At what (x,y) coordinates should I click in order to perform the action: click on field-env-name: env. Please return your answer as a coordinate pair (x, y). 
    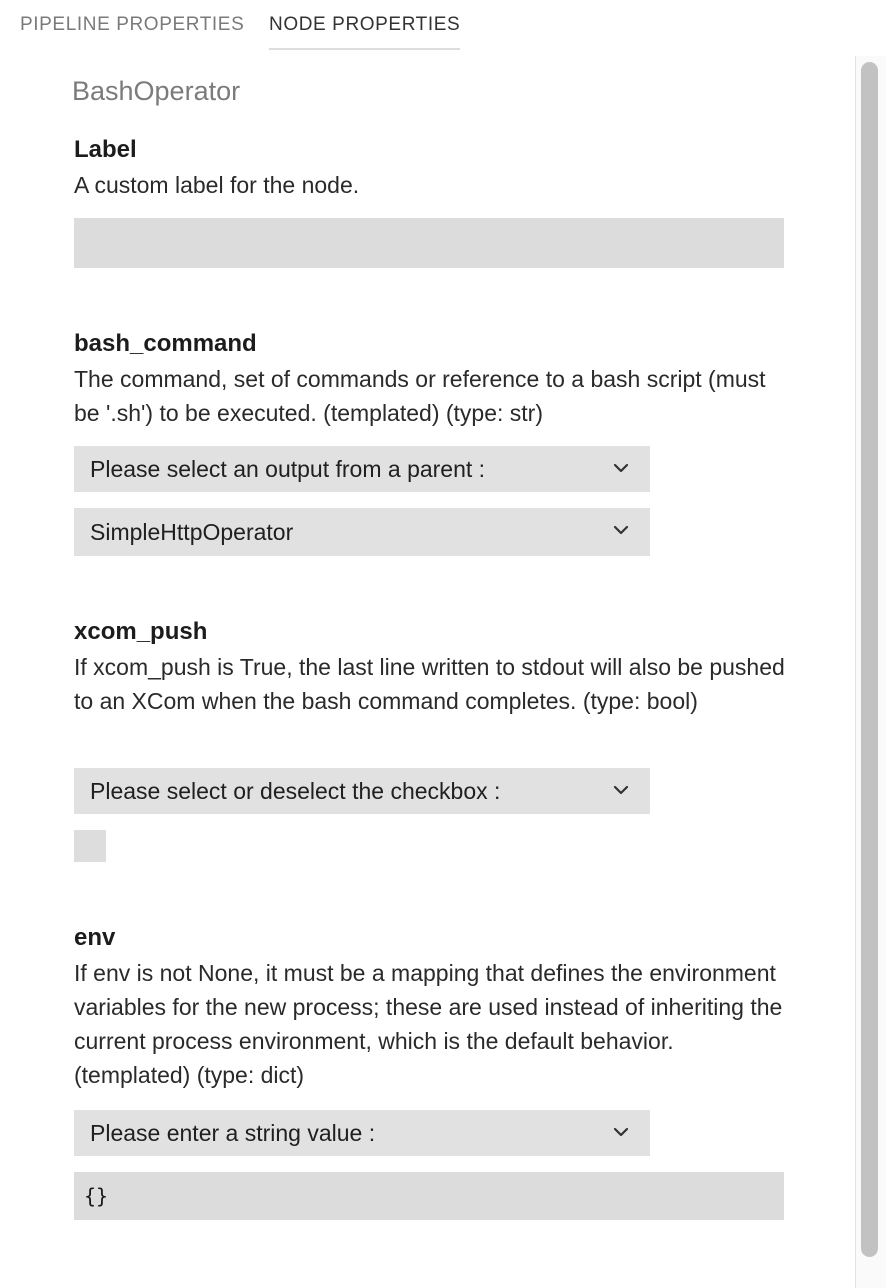
    Looking at the image, I should click on (95, 937).